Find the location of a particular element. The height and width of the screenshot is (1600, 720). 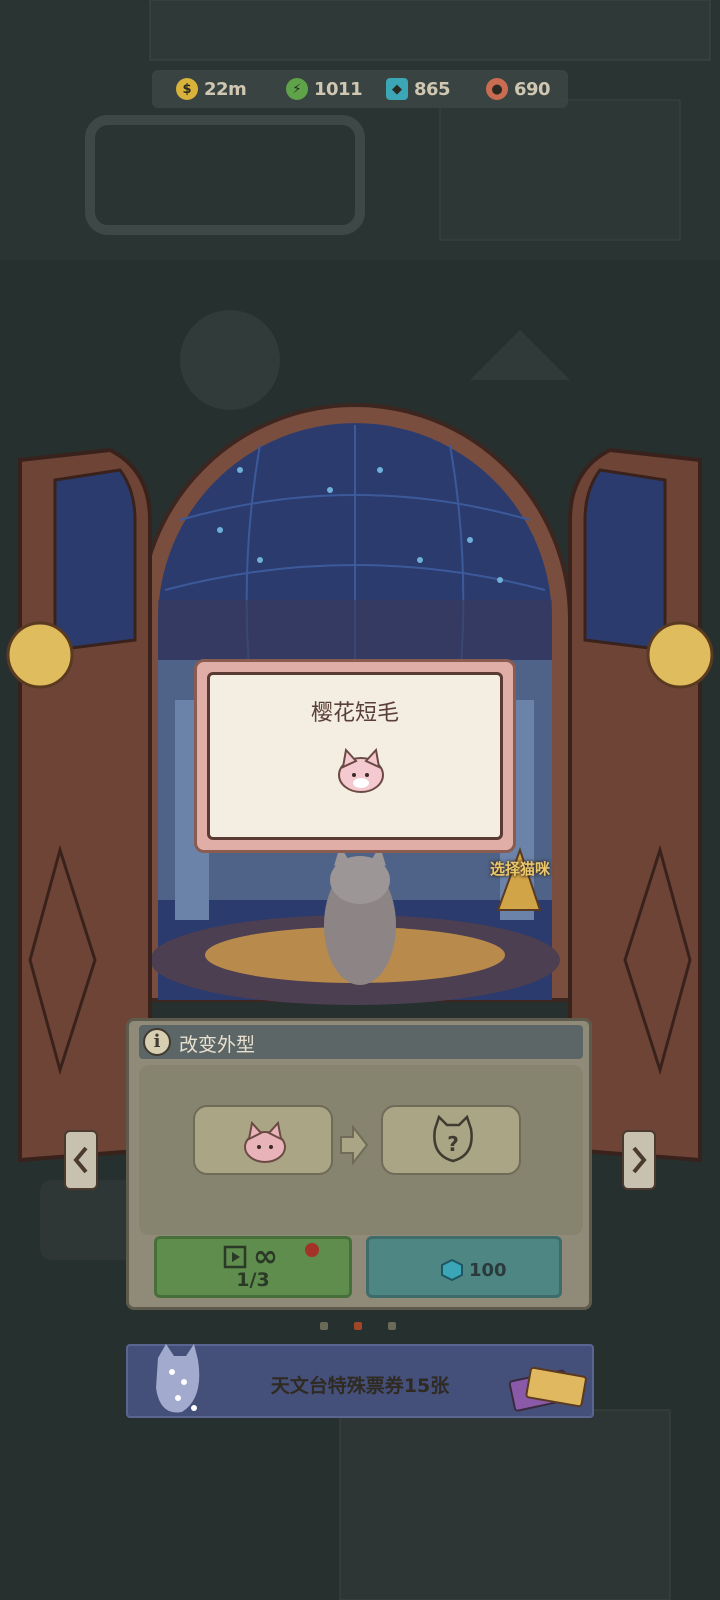

gem-purchase-button: 100 is located at coordinates (464, 1267).